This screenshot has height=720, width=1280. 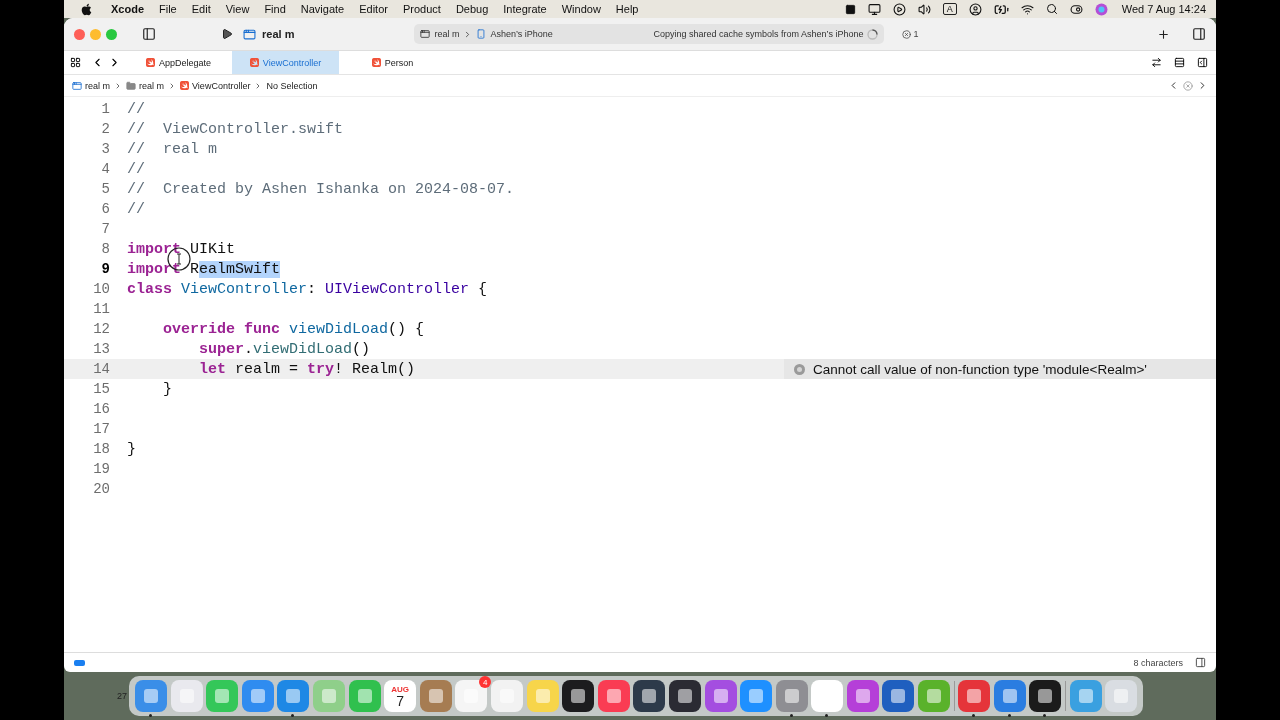 I want to click on code-line: import UIKit, so click(x=181, y=249).